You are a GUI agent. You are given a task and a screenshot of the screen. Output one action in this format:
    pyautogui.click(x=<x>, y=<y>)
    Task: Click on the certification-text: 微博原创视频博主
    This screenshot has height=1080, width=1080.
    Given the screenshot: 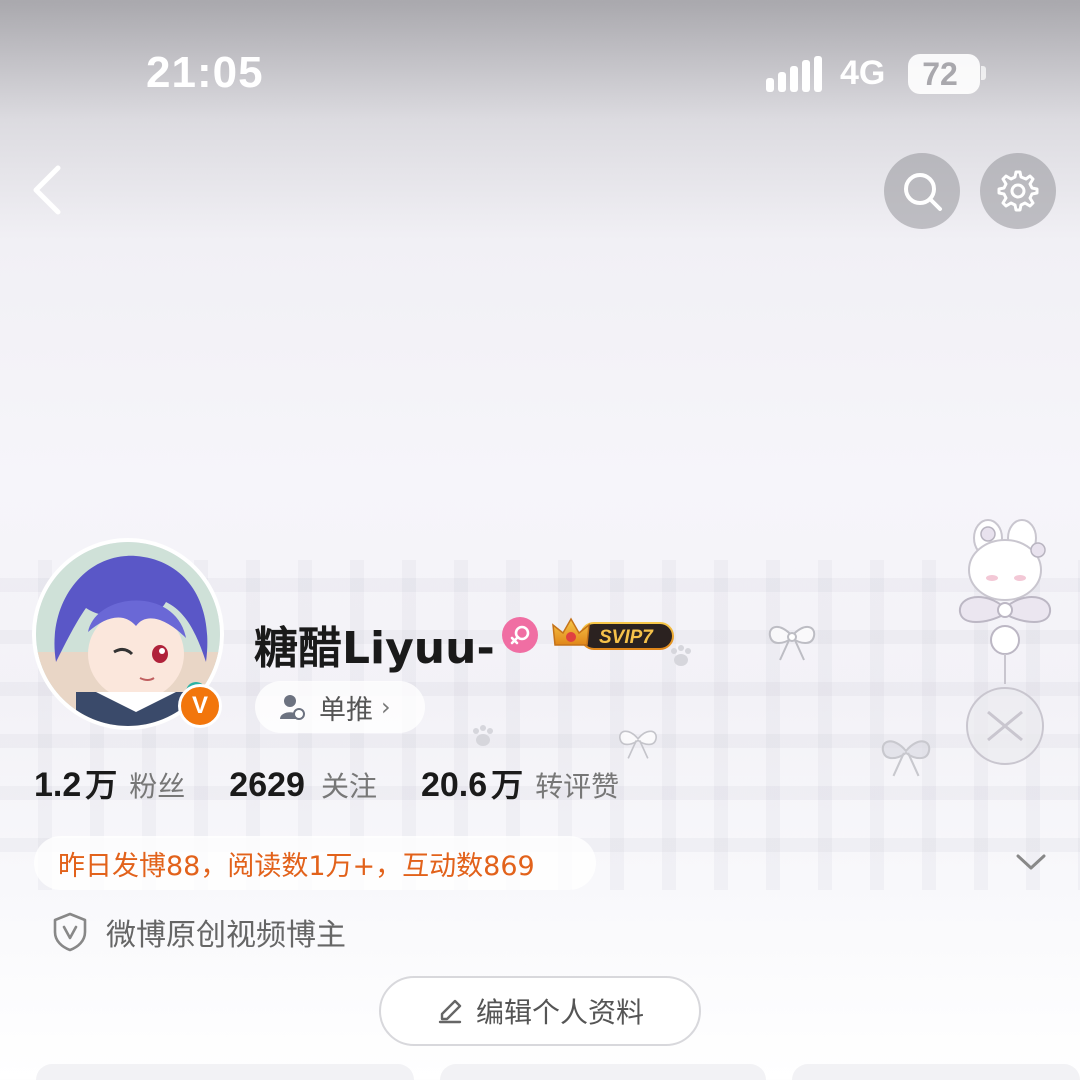 What is the action you would take?
    pyautogui.click(x=226, y=935)
    